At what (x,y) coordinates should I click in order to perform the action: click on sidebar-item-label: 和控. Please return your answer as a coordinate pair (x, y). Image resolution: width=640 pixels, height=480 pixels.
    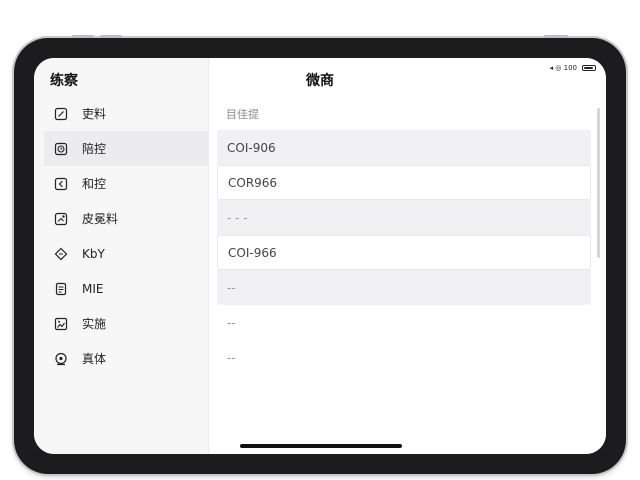
    Looking at the image, I should click on (94, 184).